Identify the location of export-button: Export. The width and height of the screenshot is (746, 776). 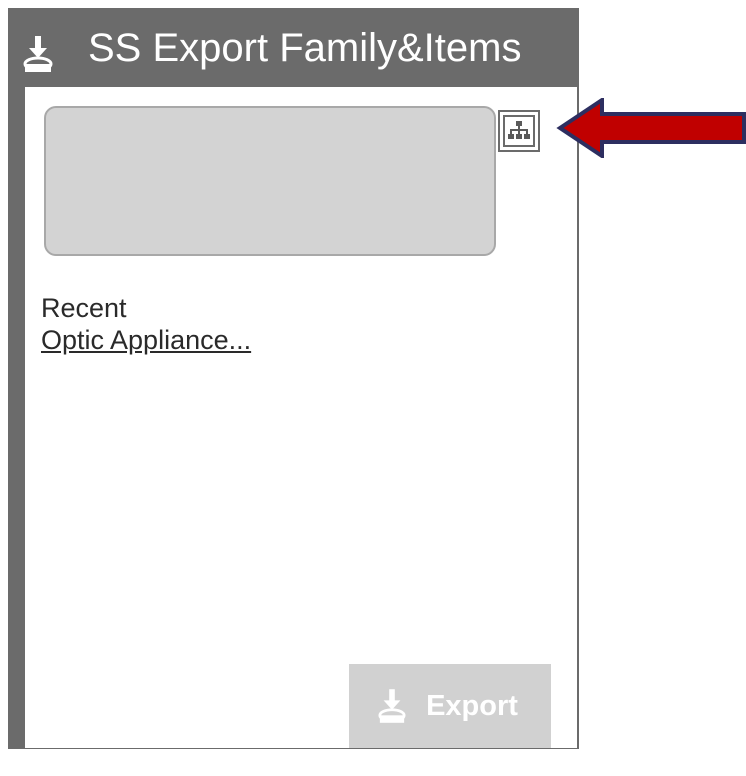
(450, 706).